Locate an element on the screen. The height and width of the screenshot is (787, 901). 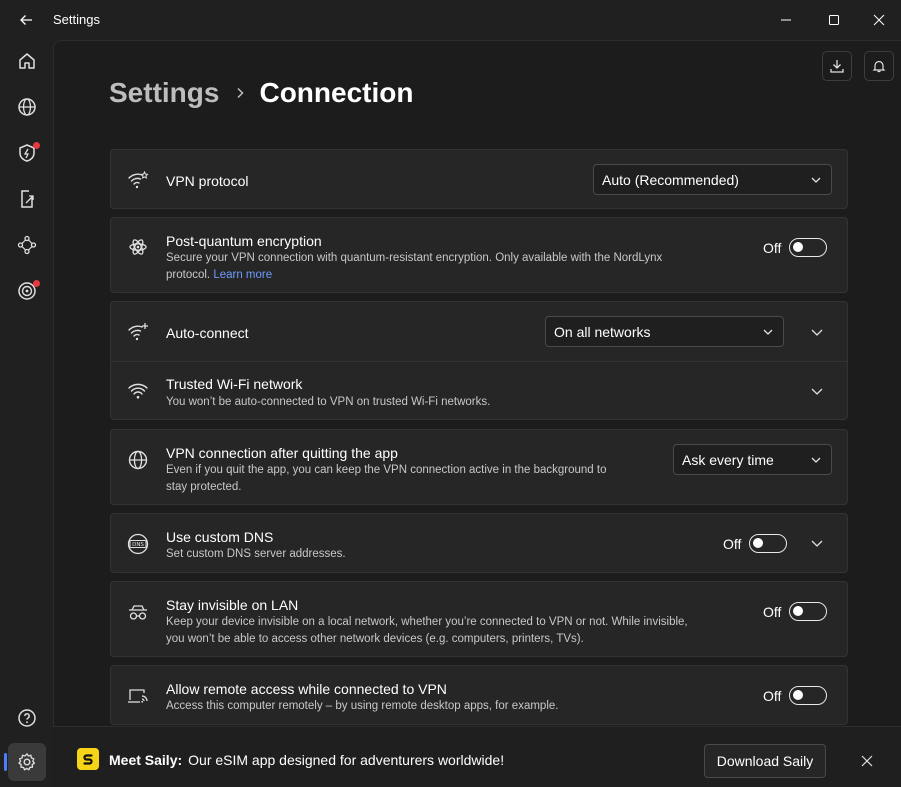
sidebar-item-help is located at coordinates (27, 718).